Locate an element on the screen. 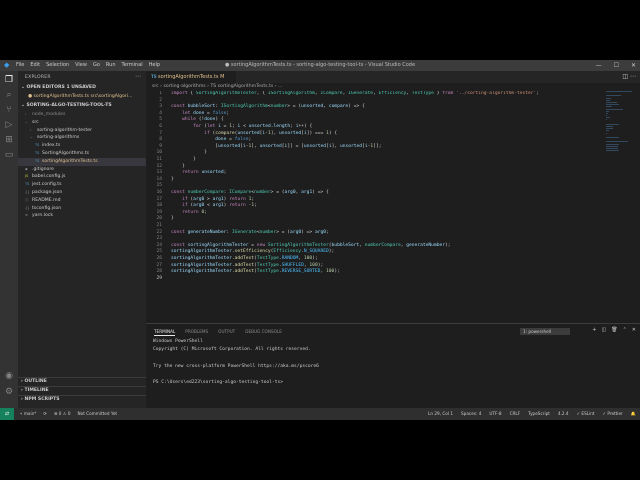  code-line: done = false; is located at coordinates (211, 139).